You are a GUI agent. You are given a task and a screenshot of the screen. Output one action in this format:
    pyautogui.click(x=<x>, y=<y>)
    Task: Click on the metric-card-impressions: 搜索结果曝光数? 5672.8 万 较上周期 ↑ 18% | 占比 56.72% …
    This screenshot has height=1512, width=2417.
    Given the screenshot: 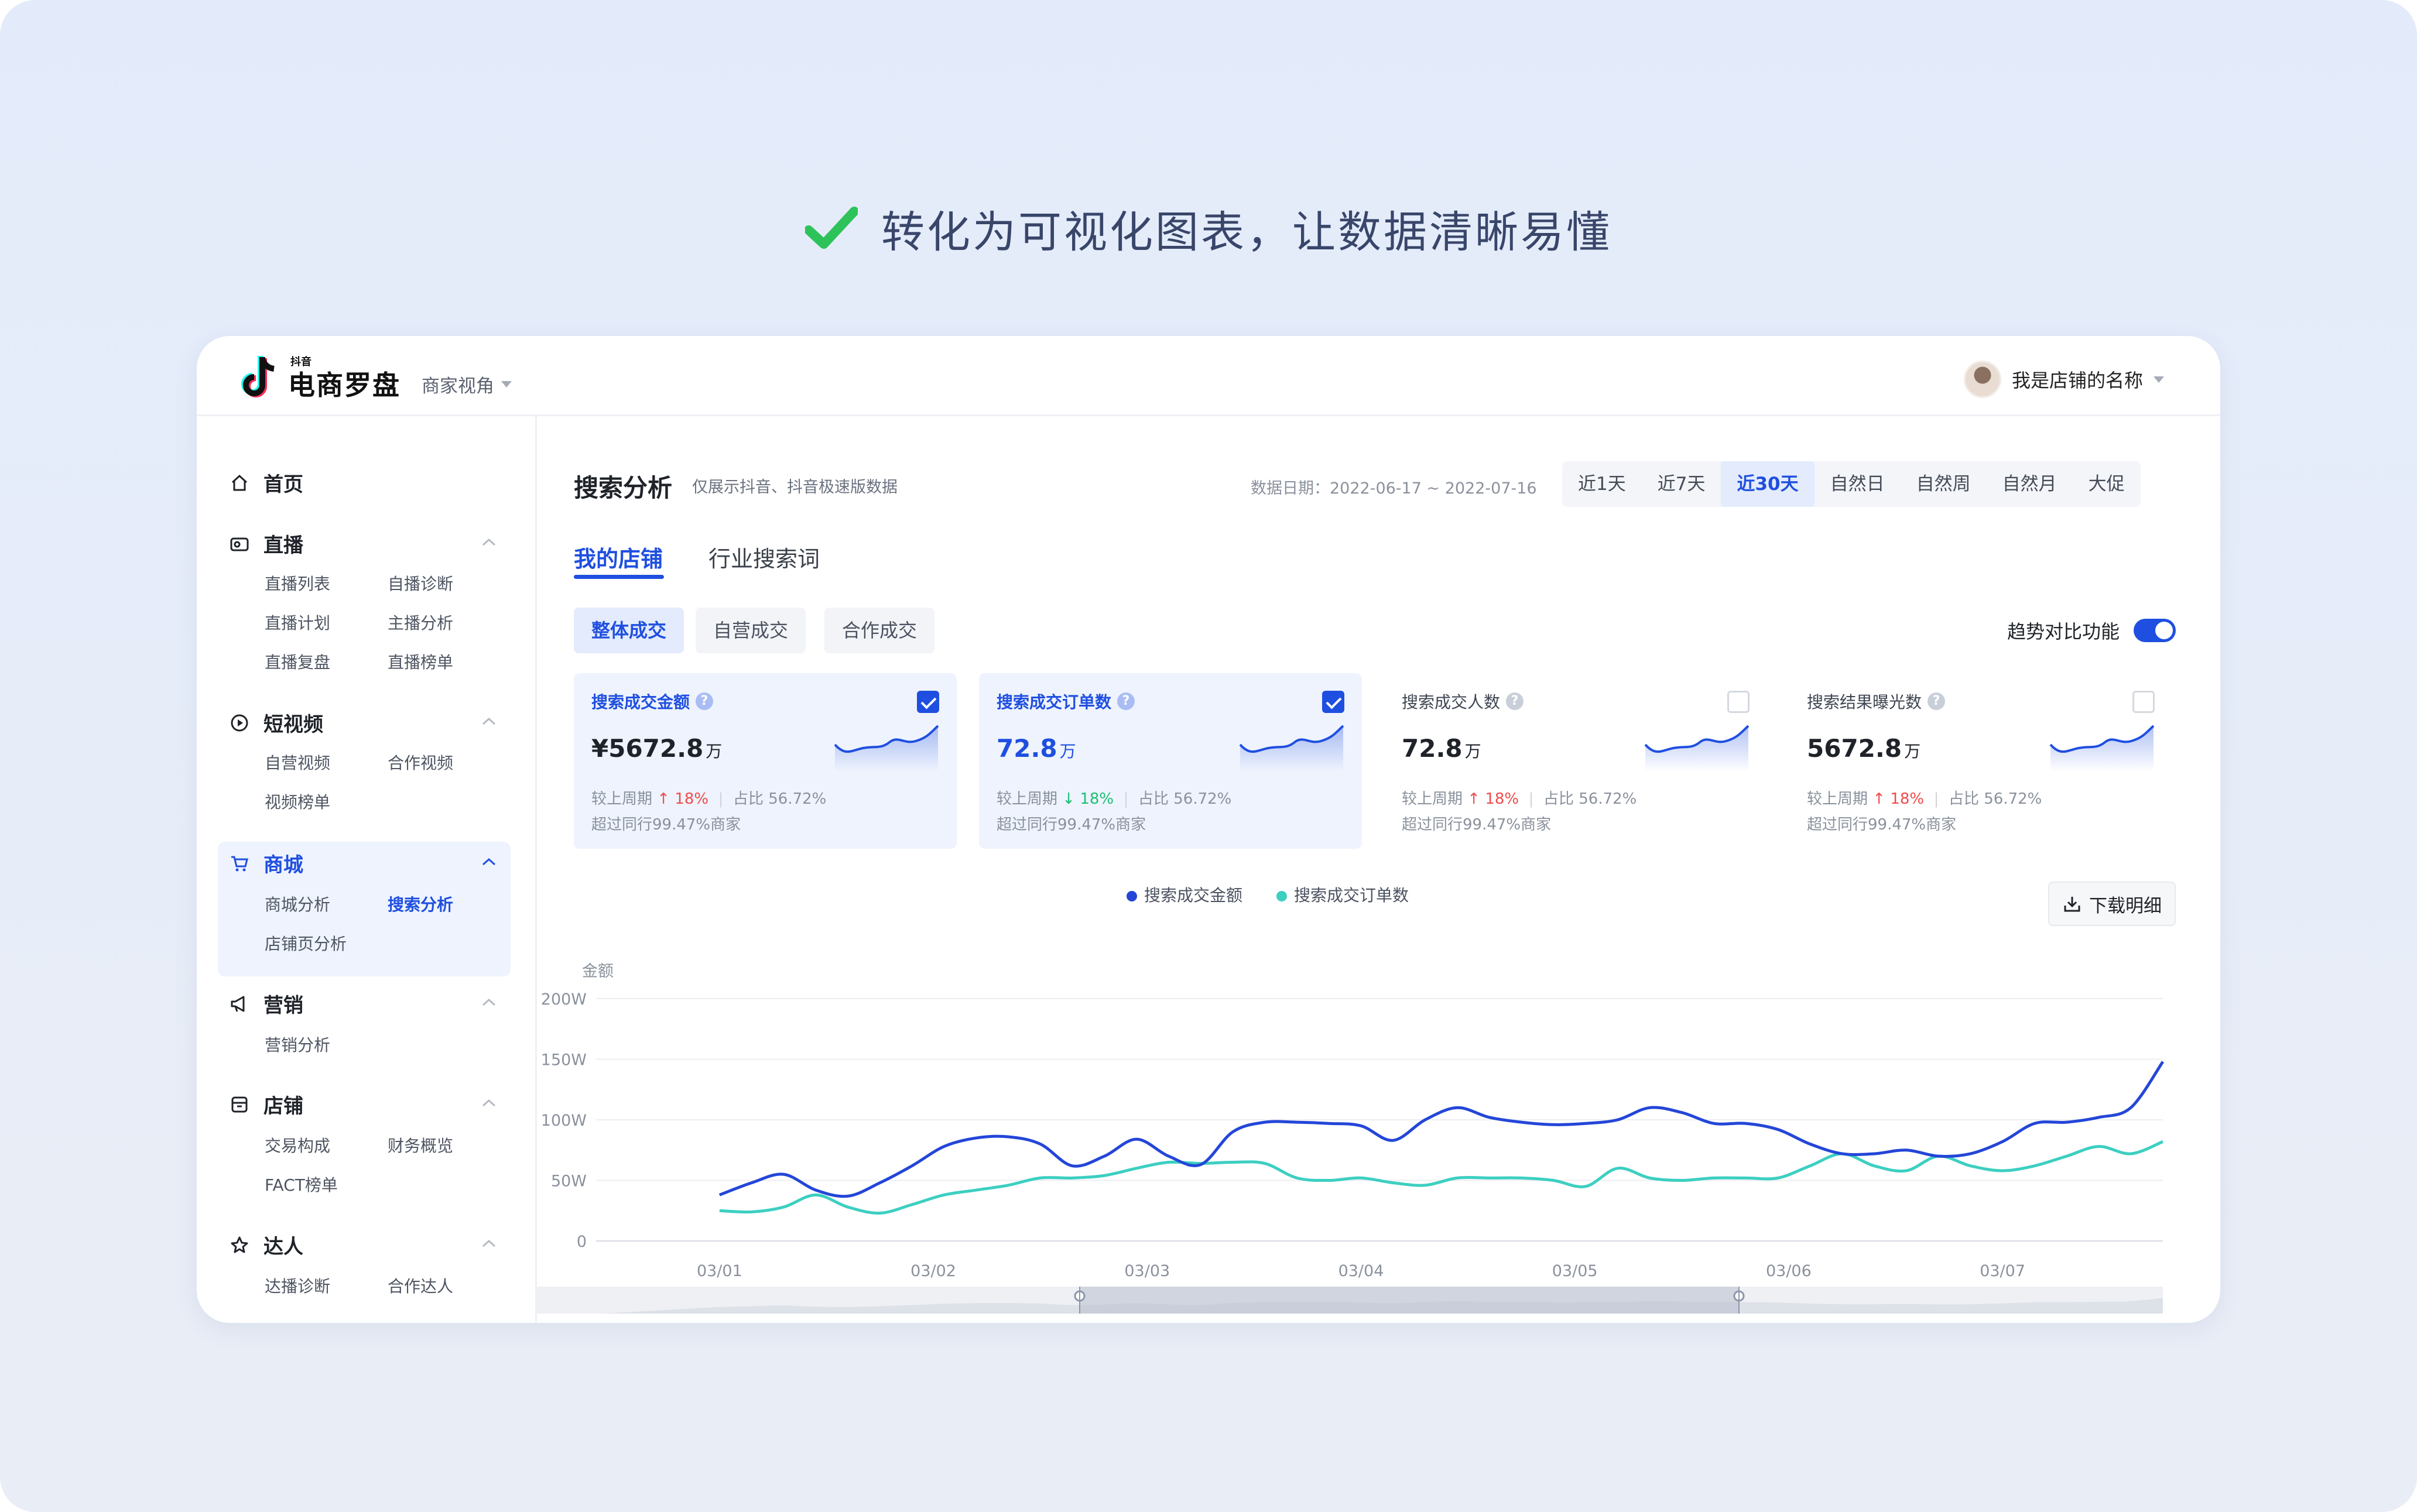 What is the action you would take?
    pyautogui.click(x=1980, y=761)
    